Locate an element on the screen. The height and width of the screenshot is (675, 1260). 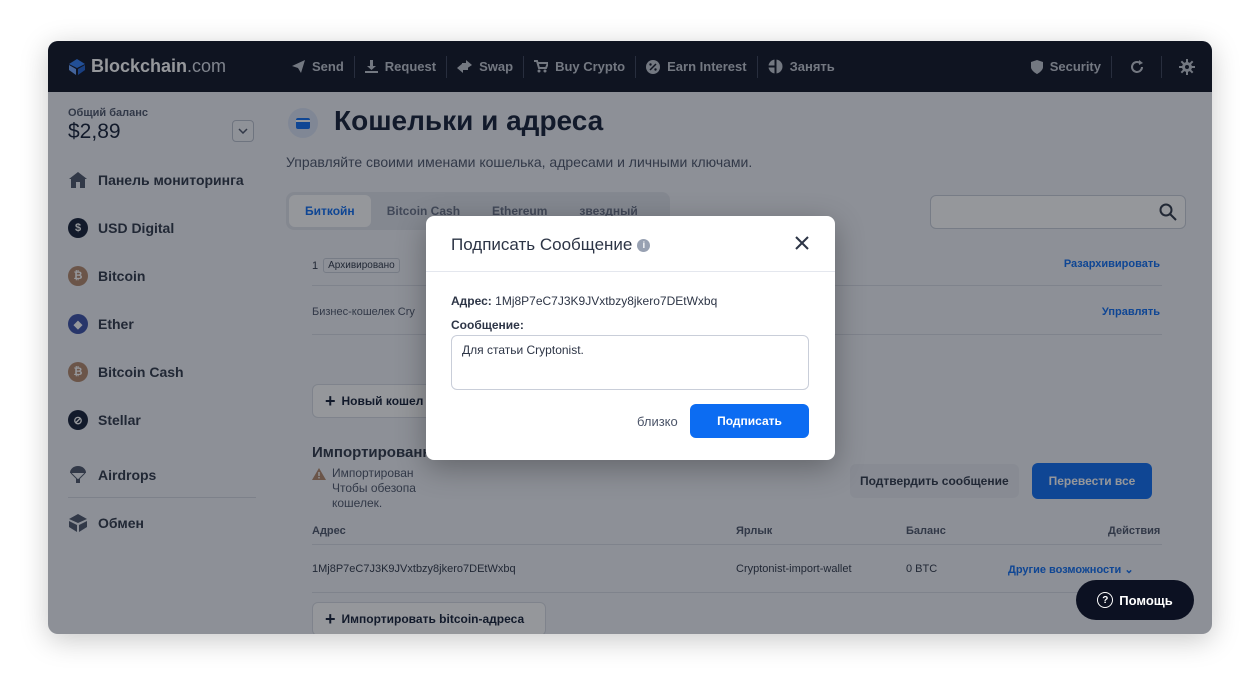
help-icon: ? is located at coordinates (1105, 600).